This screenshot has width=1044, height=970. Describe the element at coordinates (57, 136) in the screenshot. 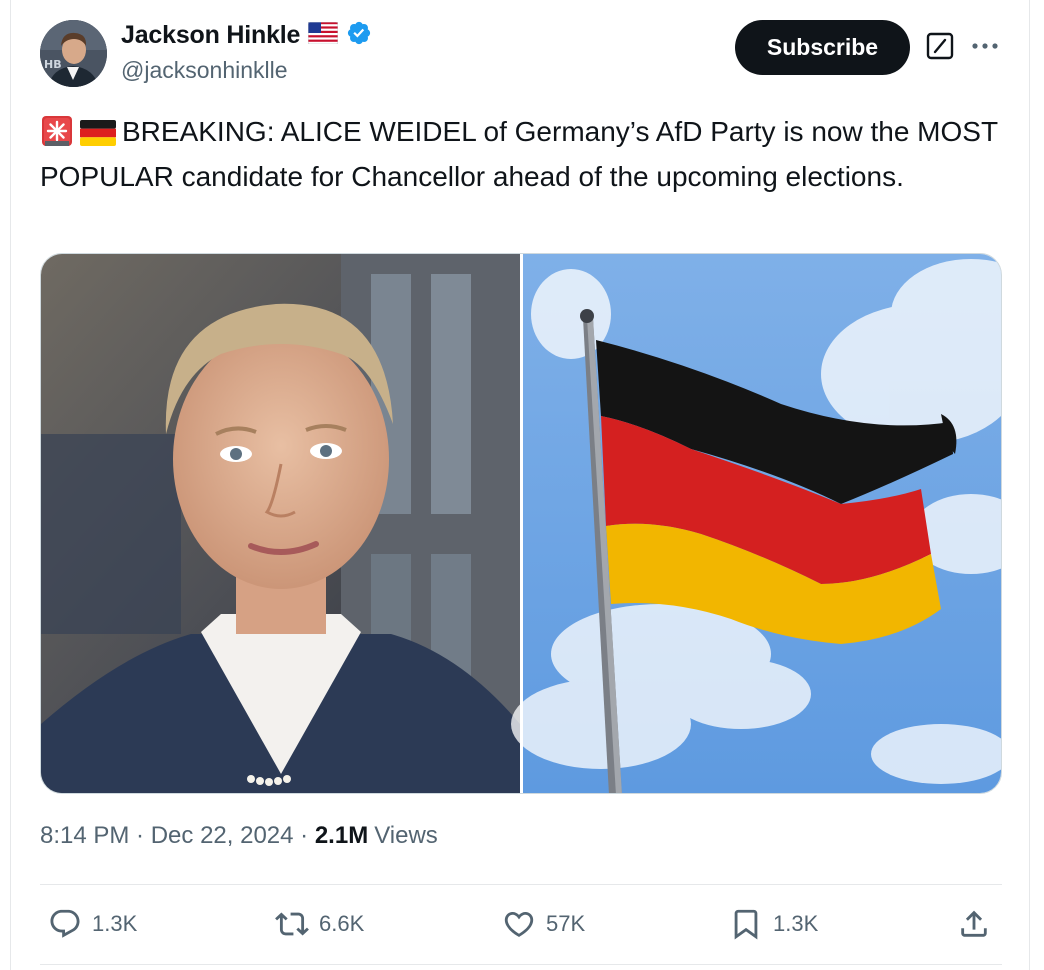

I see `siren-icon` at that location.